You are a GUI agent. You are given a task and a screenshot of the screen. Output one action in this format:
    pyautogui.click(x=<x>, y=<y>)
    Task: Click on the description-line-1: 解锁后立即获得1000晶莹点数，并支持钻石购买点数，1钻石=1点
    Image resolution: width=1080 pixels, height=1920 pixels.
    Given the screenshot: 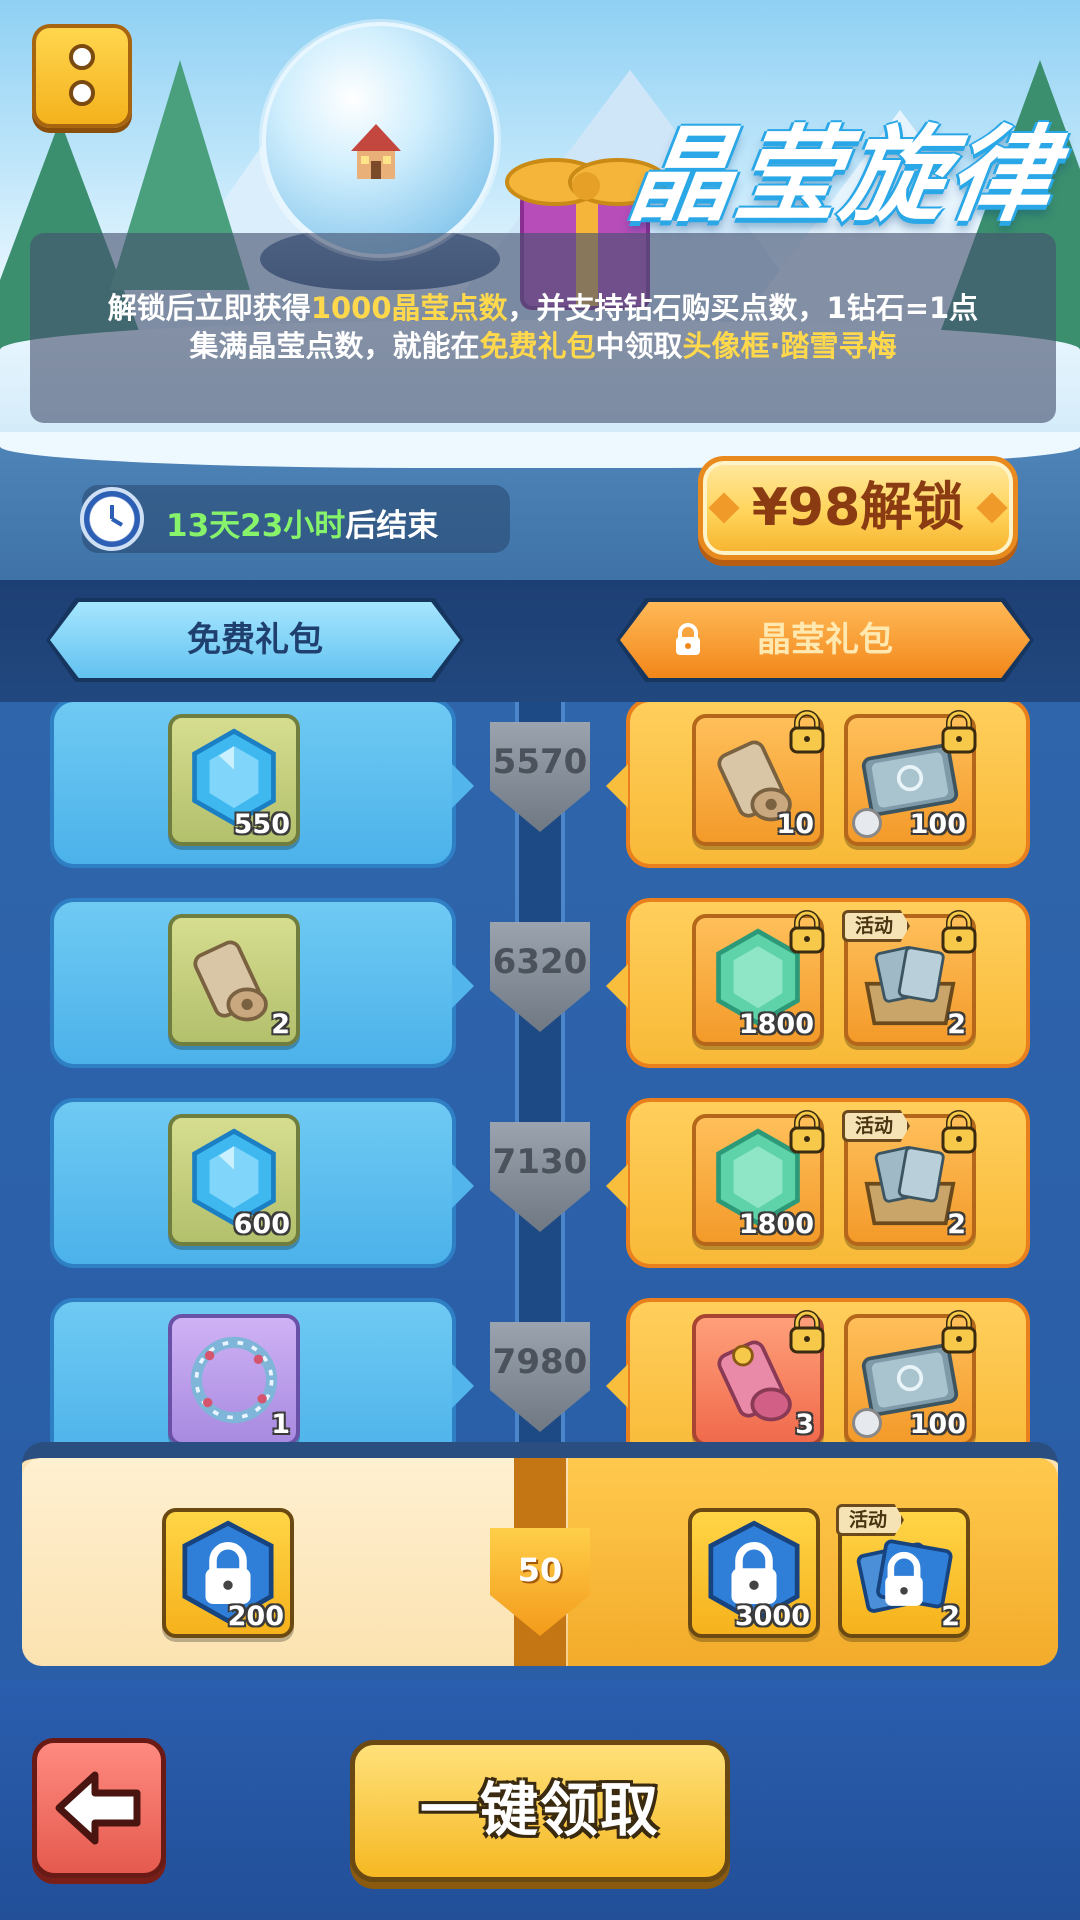 What is the action you would take?
    pyautogui.click(x=543, y=308)
    